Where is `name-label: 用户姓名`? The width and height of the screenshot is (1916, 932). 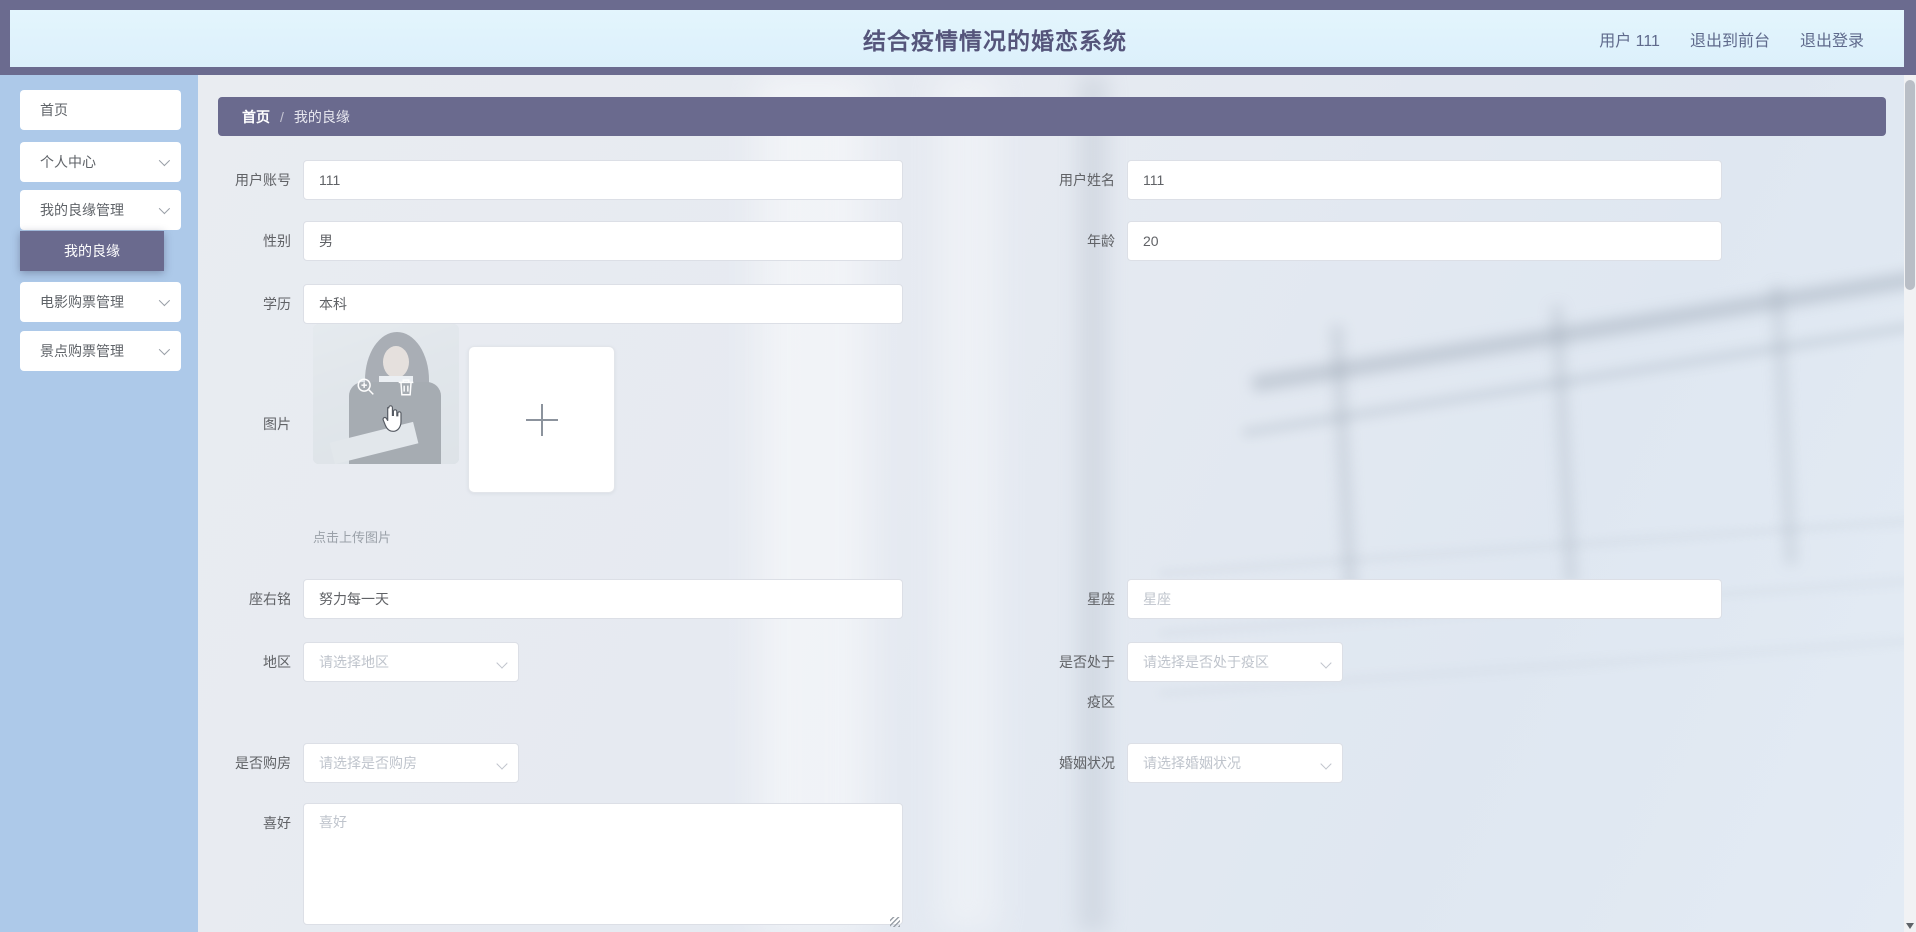 name-label: 用户姓名 is located at coordinates (1087, 180).